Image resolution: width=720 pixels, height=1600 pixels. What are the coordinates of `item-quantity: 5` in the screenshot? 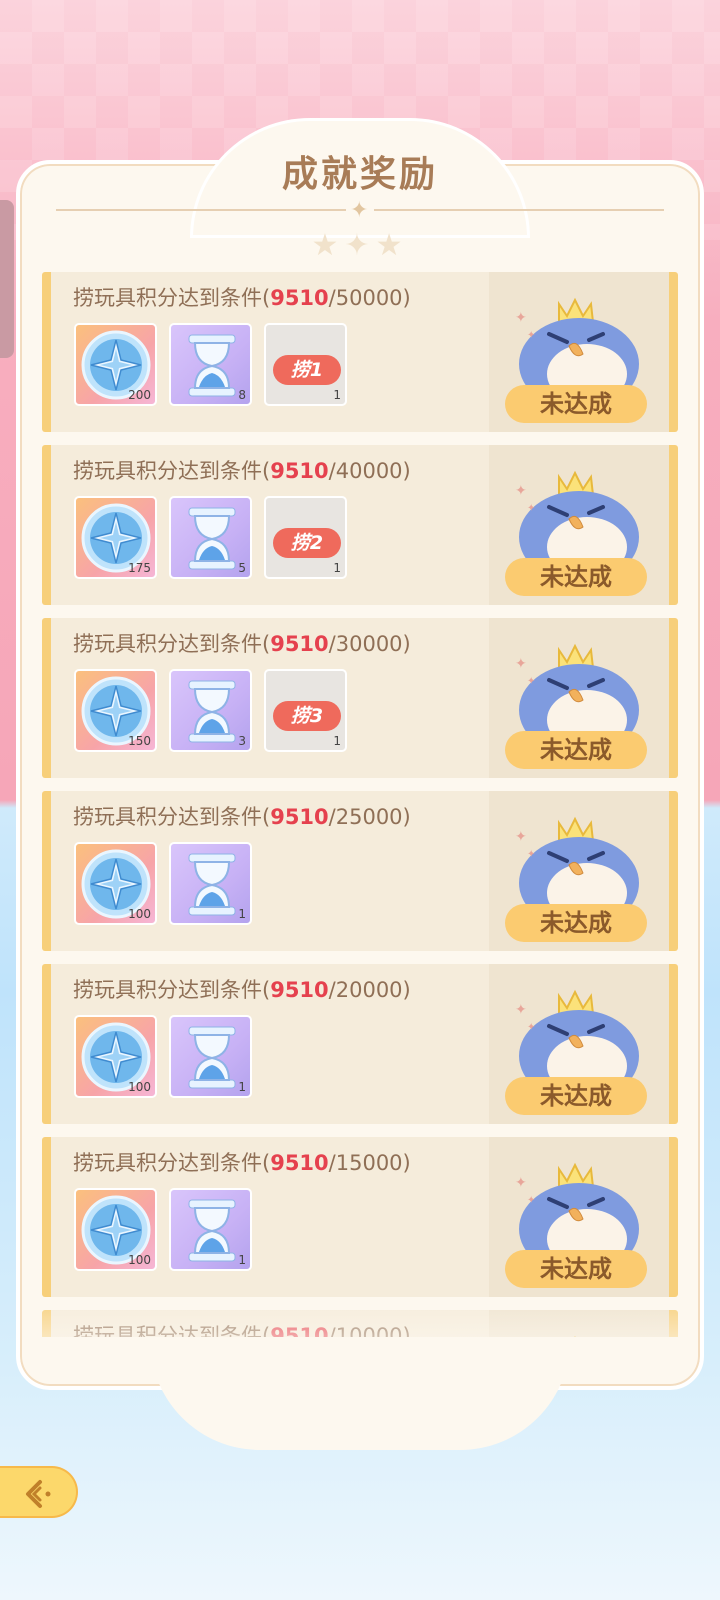 It's located at (242, 568).